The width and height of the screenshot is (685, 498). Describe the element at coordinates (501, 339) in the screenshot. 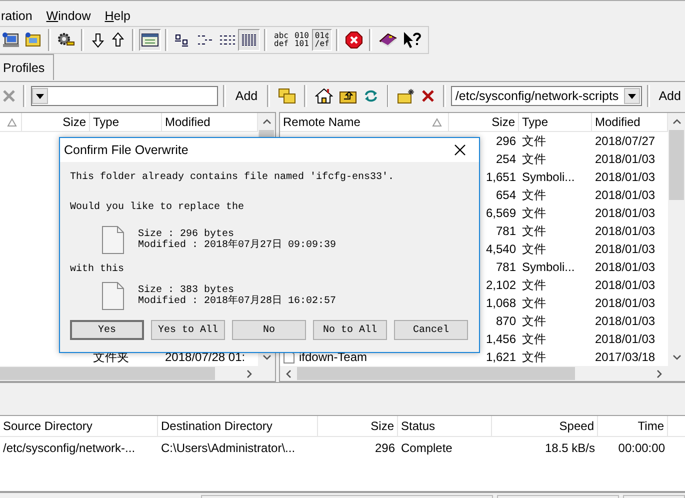

I see `table-cell: 1,456` at that location.